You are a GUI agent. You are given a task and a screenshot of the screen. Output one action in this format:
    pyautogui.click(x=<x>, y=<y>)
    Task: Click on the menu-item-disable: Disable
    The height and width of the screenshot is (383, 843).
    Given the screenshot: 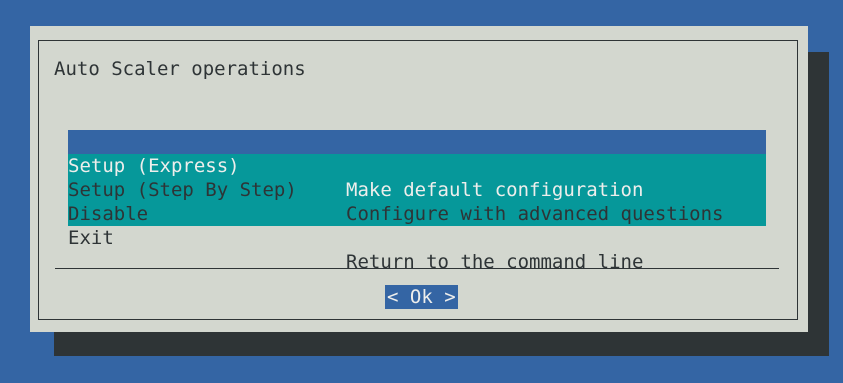 What is the action you would take?
    pyautogui.click(x=417, y=201)
    